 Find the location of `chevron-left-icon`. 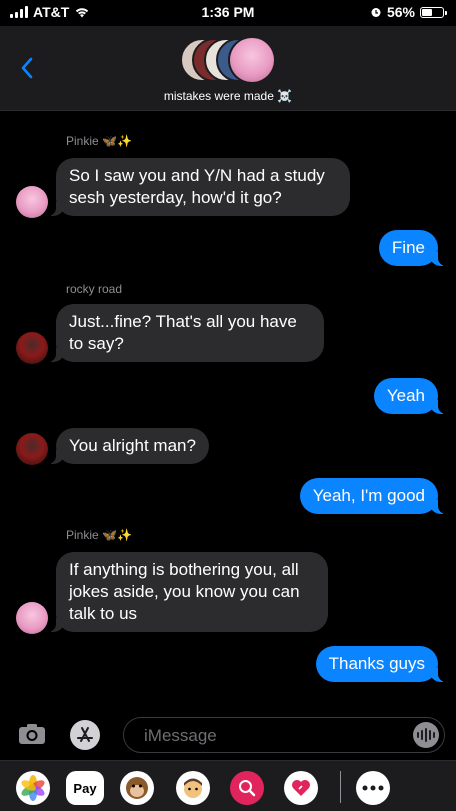

chevron-left-icon is located at coordinates (28, 68).